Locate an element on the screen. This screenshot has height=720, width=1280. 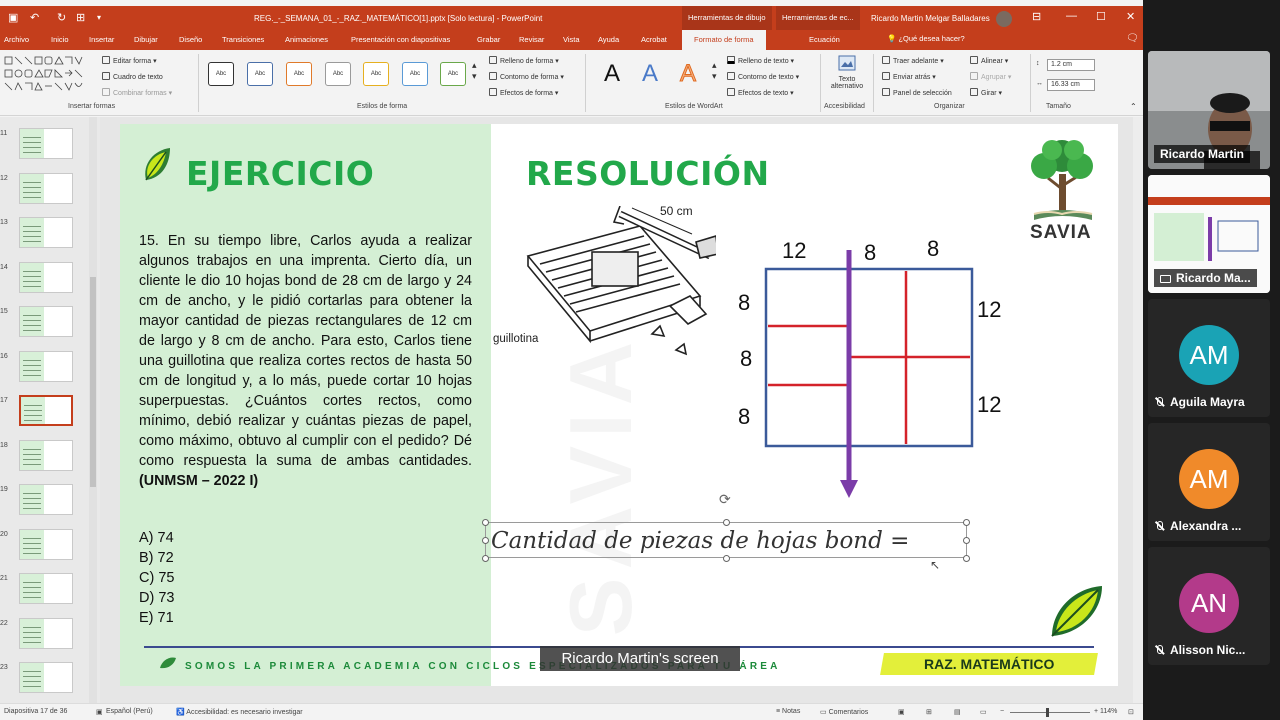
zoom-out-icon: − is located at coordinates (1002, 711).